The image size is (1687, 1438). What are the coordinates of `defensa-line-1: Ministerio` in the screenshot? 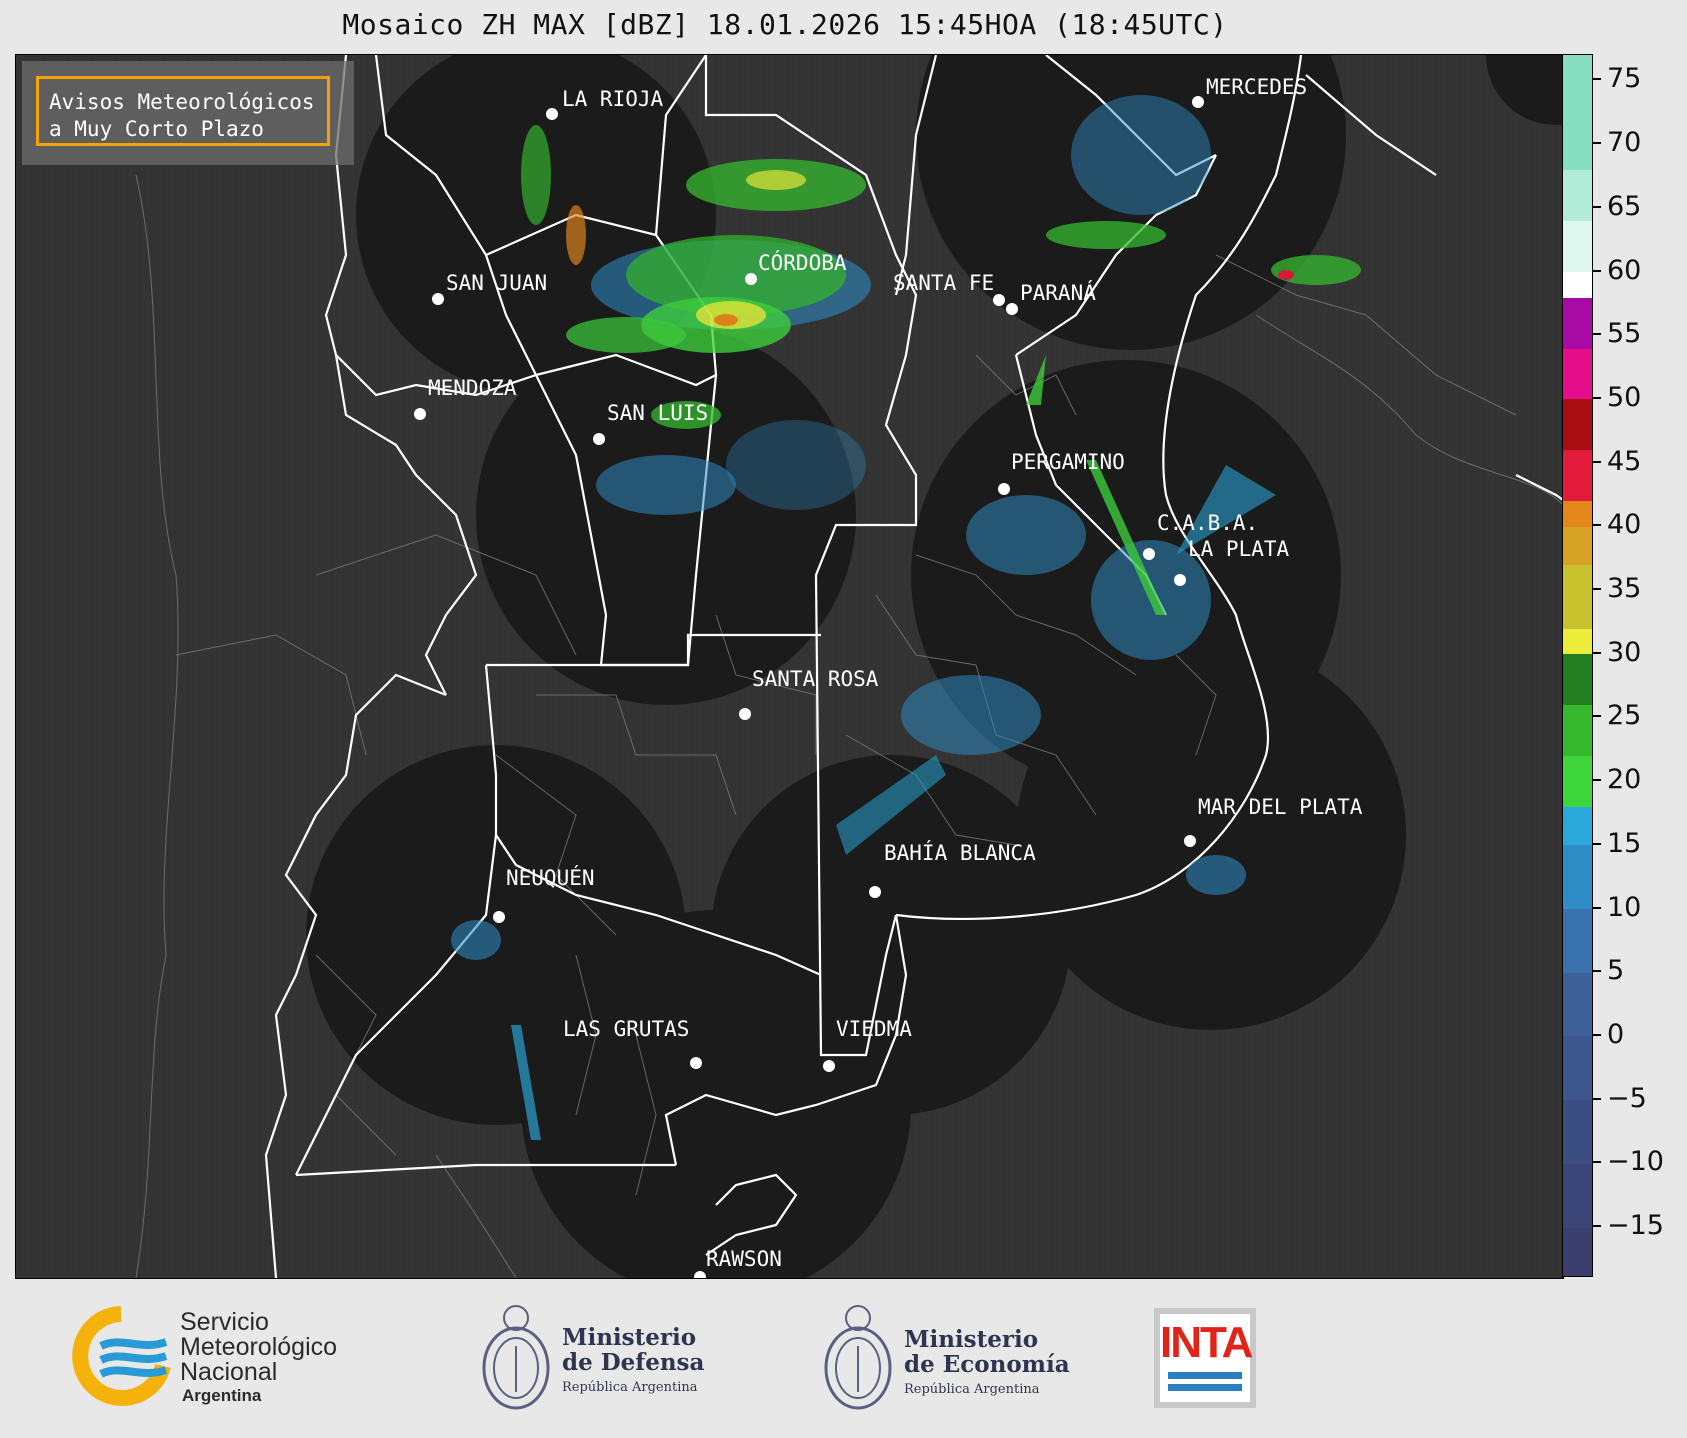 It's located at (629, 1337).